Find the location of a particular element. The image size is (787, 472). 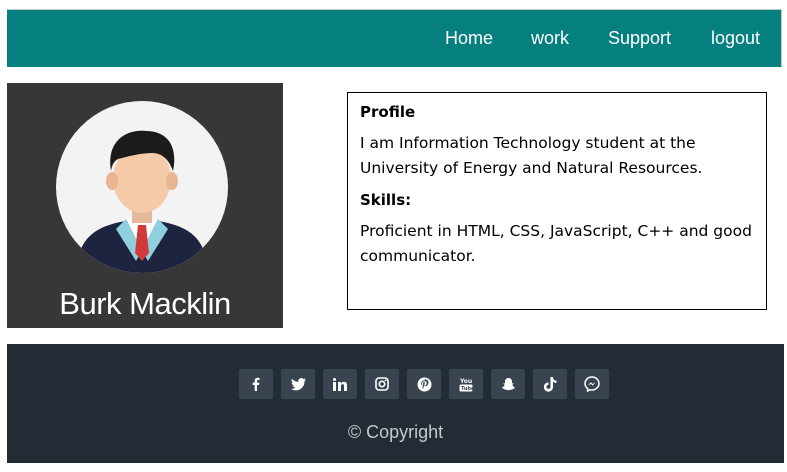

svg-text: Tube is located at coordinates (467, 389).